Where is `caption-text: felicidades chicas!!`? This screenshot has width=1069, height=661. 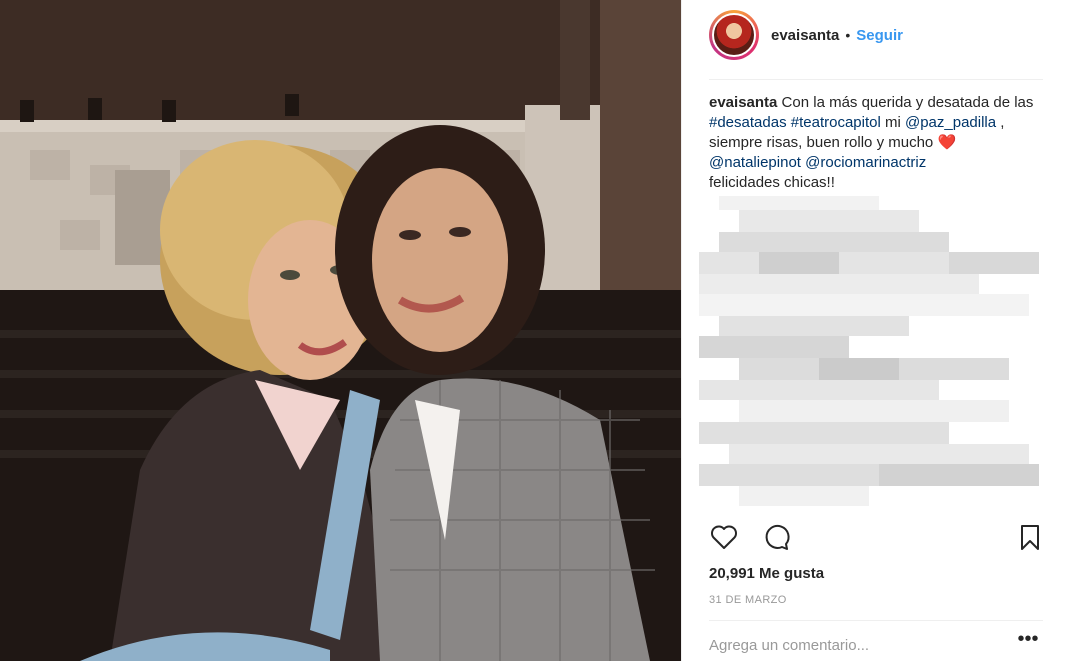 caption-text: felicidades chicas!! is located at coordinates (772, 182).